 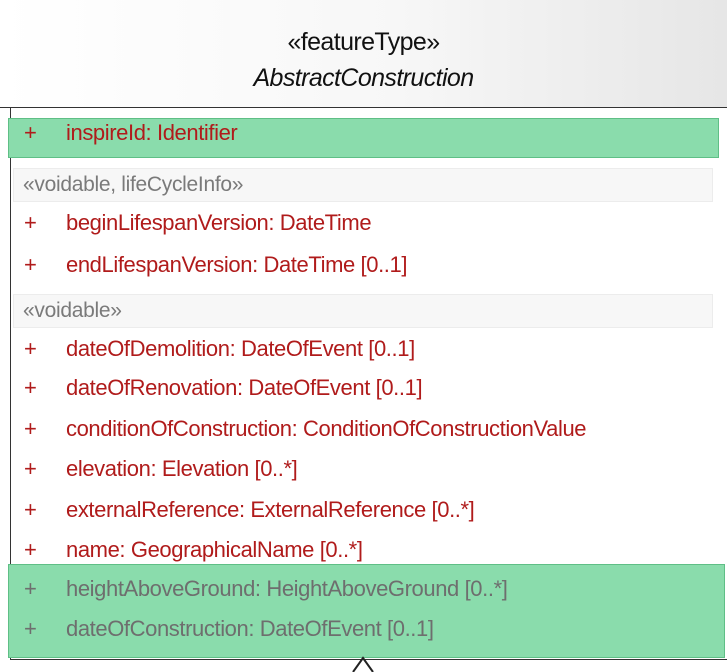 I want to click on attribute-text: dateOfConstruction: DateOfEvent [0..1], so click(x=250, y=628).